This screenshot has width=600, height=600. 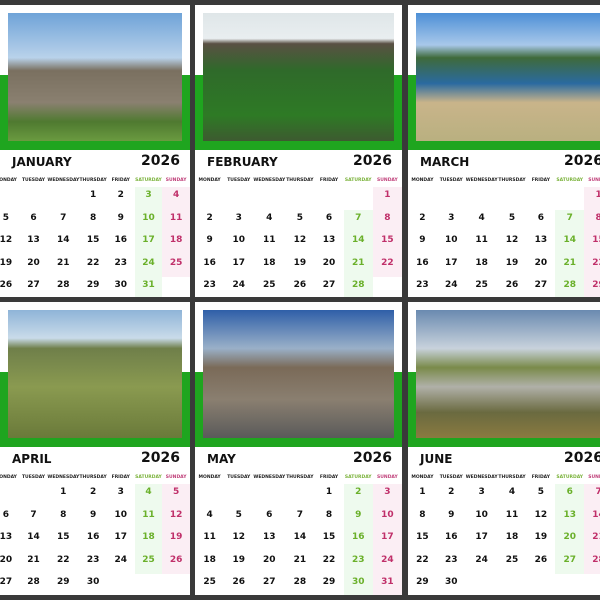 I want to click on weekday-header: SATURDAY, so click(x=570, y=180).